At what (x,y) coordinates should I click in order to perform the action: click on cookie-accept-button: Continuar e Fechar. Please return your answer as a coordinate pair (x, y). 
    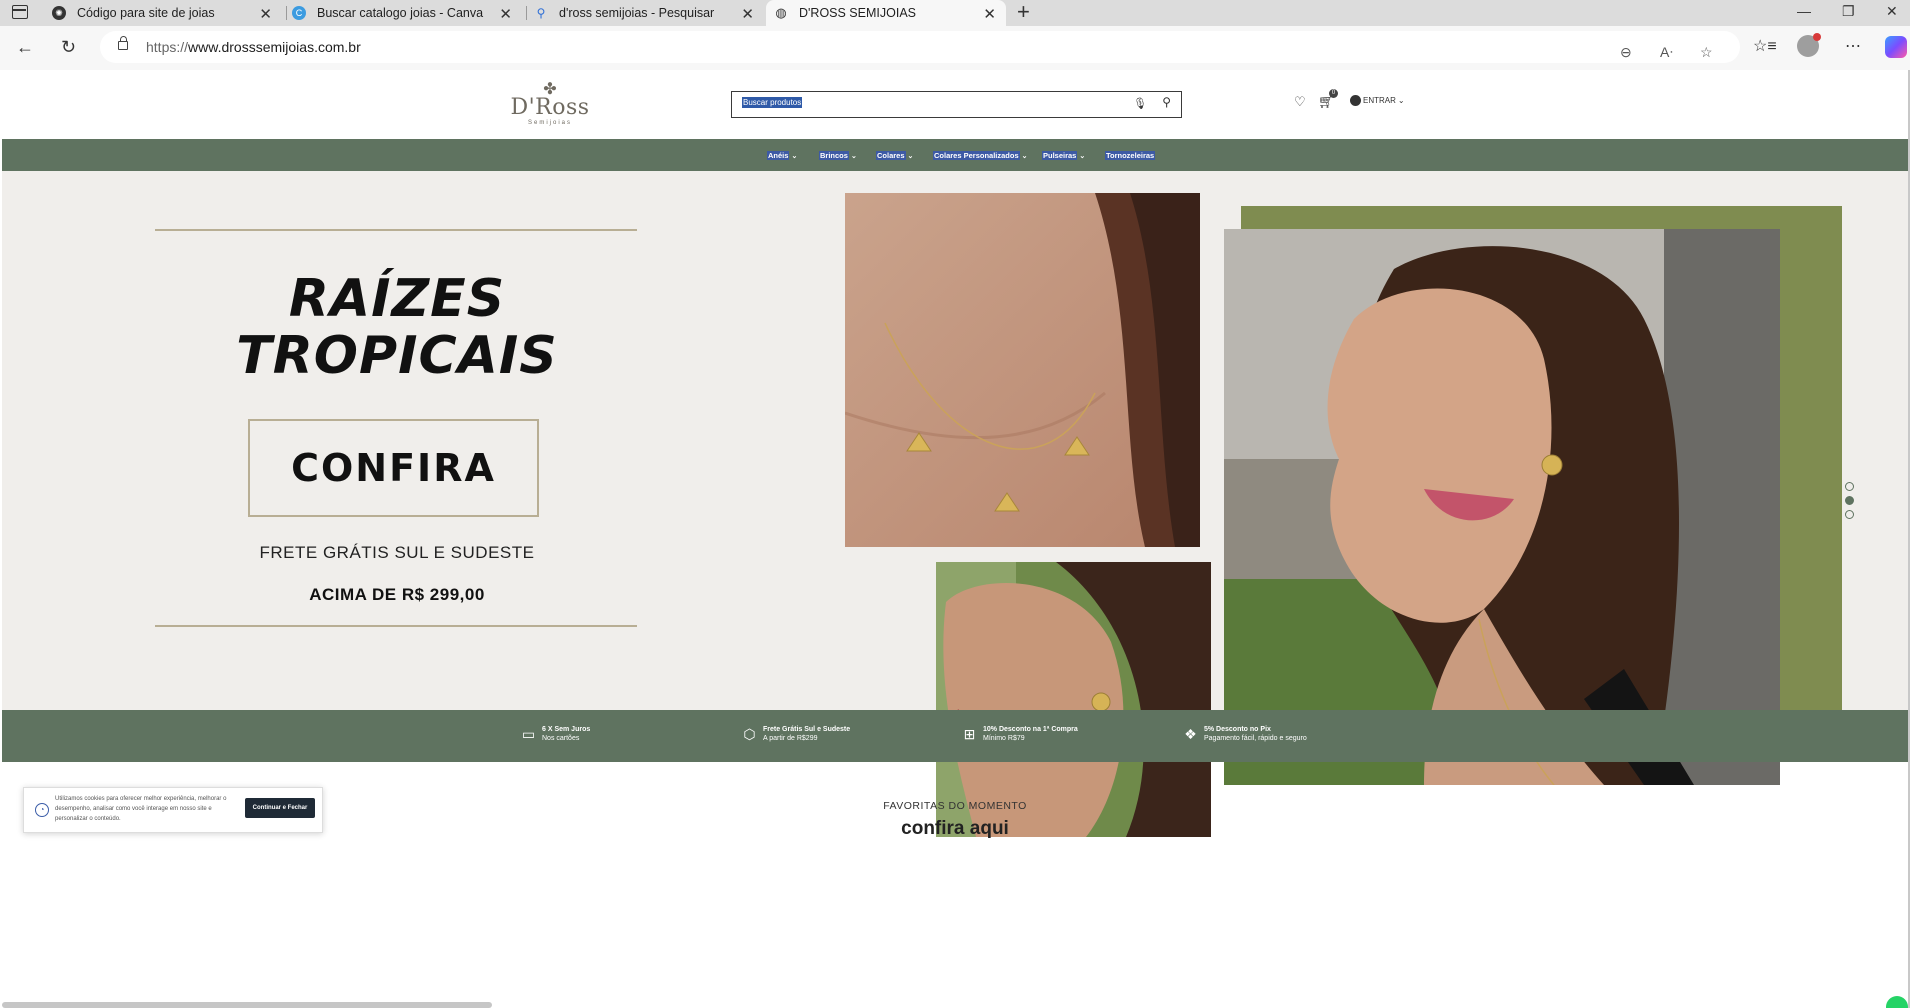
    Looking at the image, I should click on (280, 808).